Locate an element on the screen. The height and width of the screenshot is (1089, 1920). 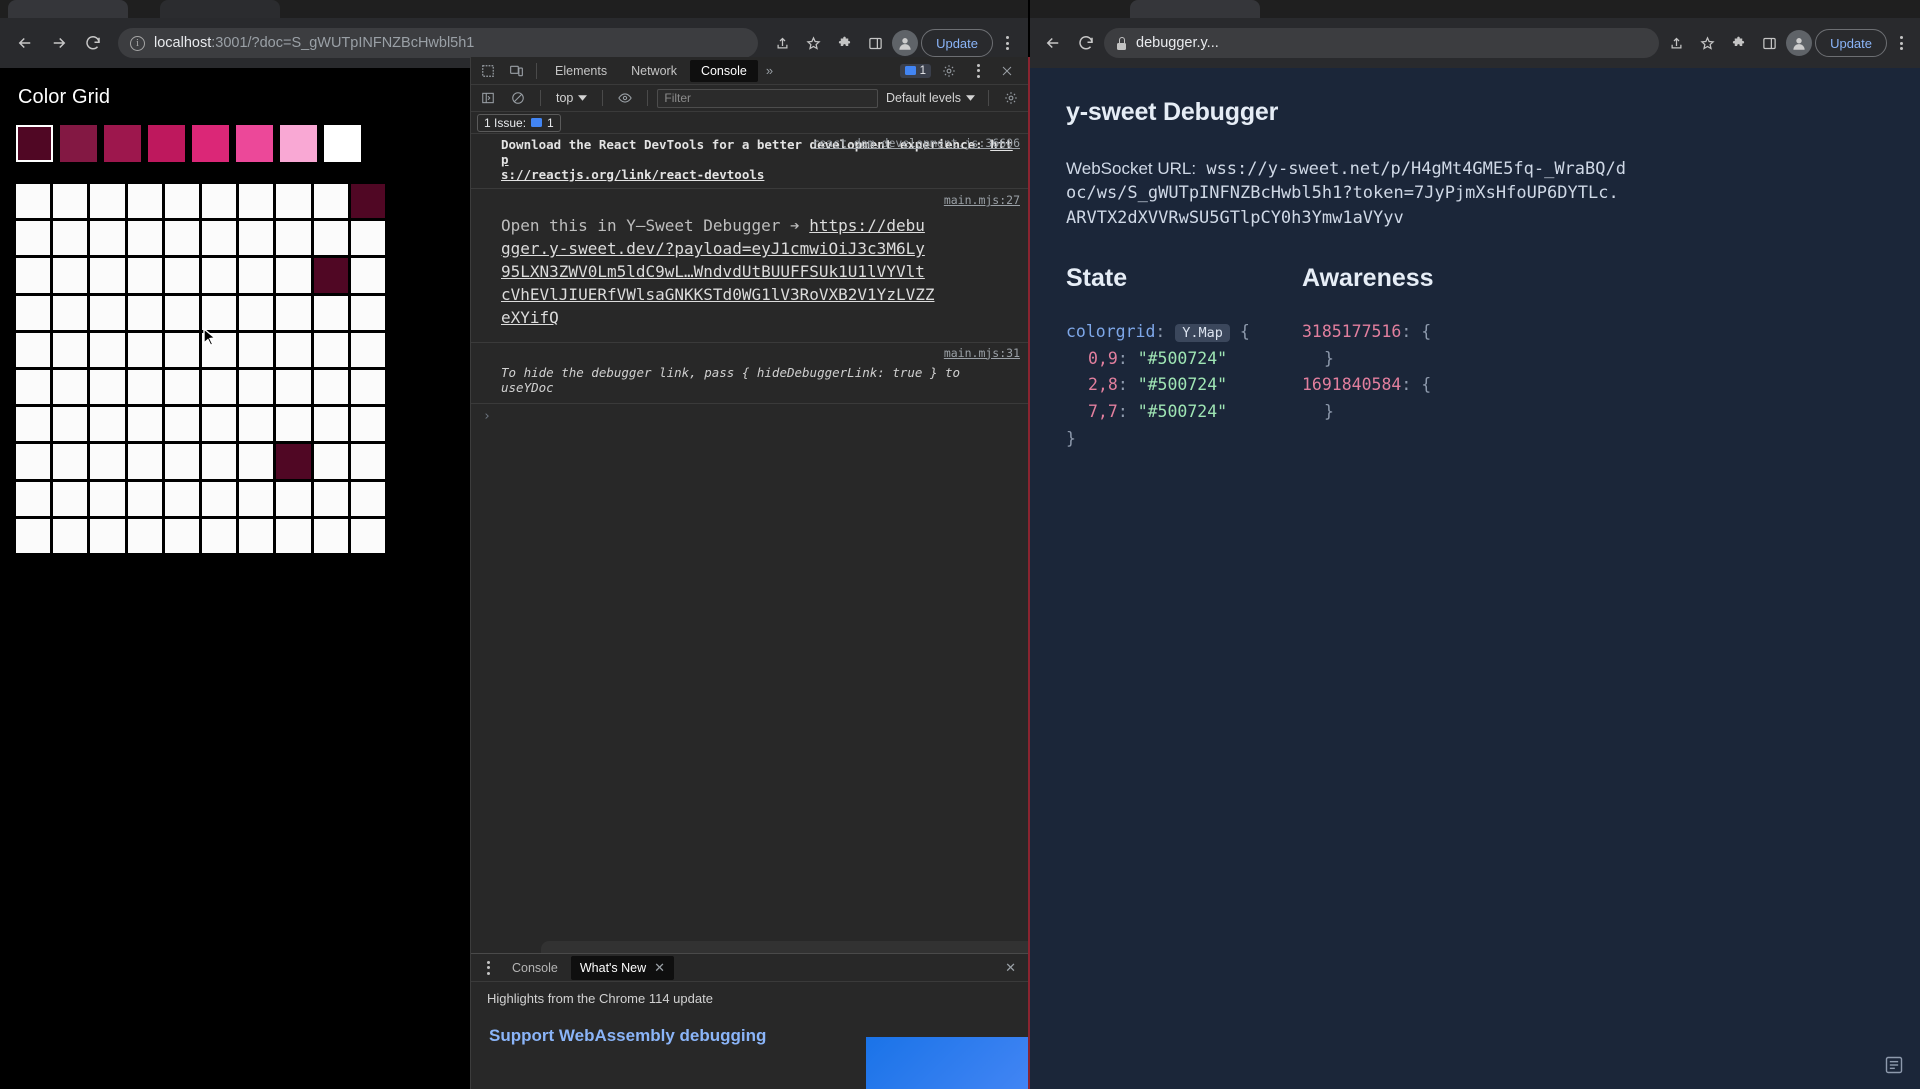
info-circle-icon: i is located at coordinates (137, 43).